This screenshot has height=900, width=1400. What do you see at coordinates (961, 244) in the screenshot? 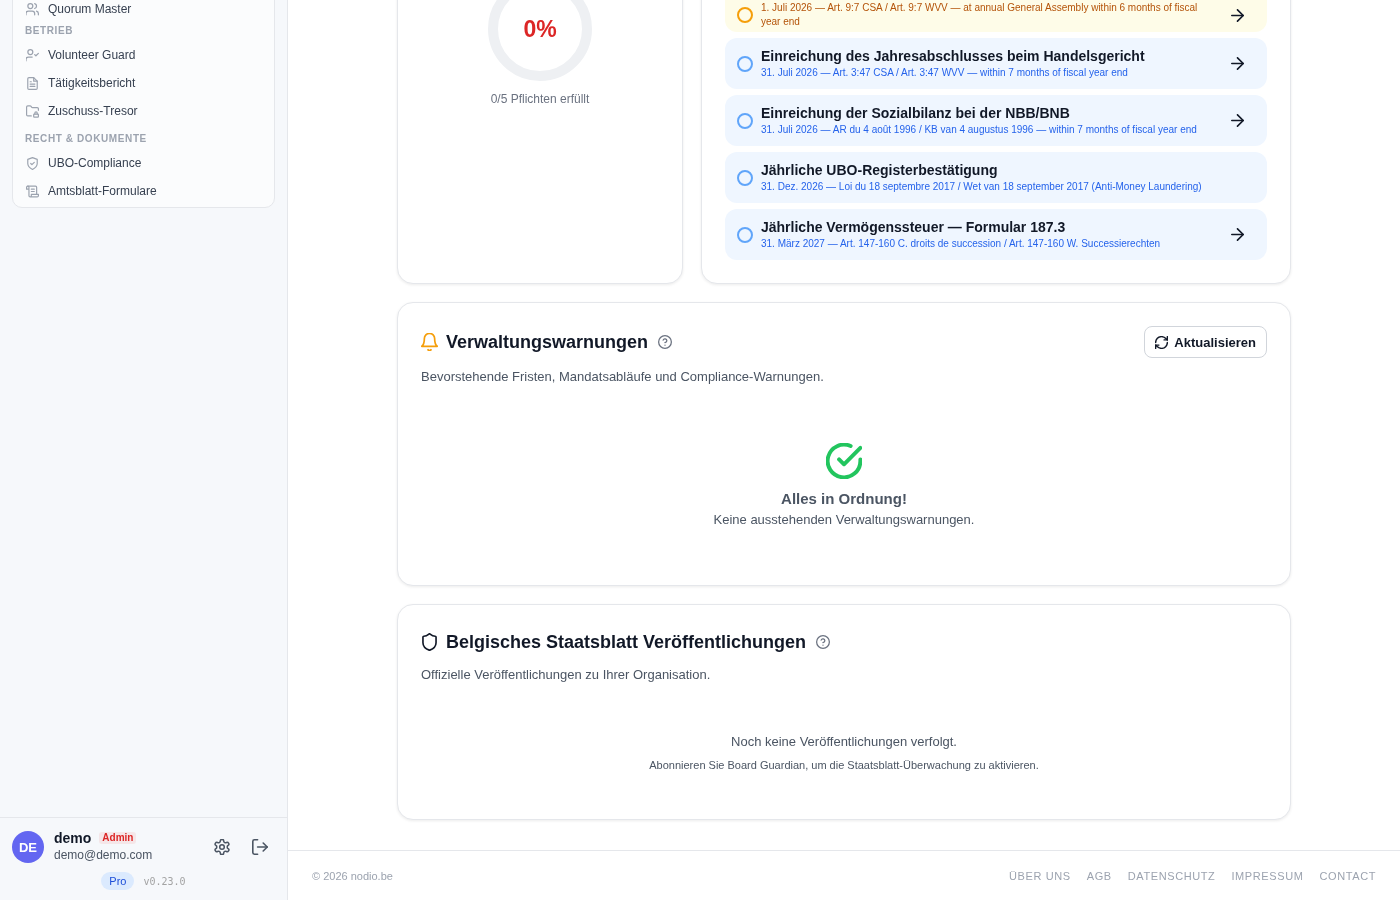
I see `obligation-detail: 31. März 2027 — Art. 147-160 C. droits de succession / Art. 147-160 W. Successierechten` at bounding box center [961, 244].